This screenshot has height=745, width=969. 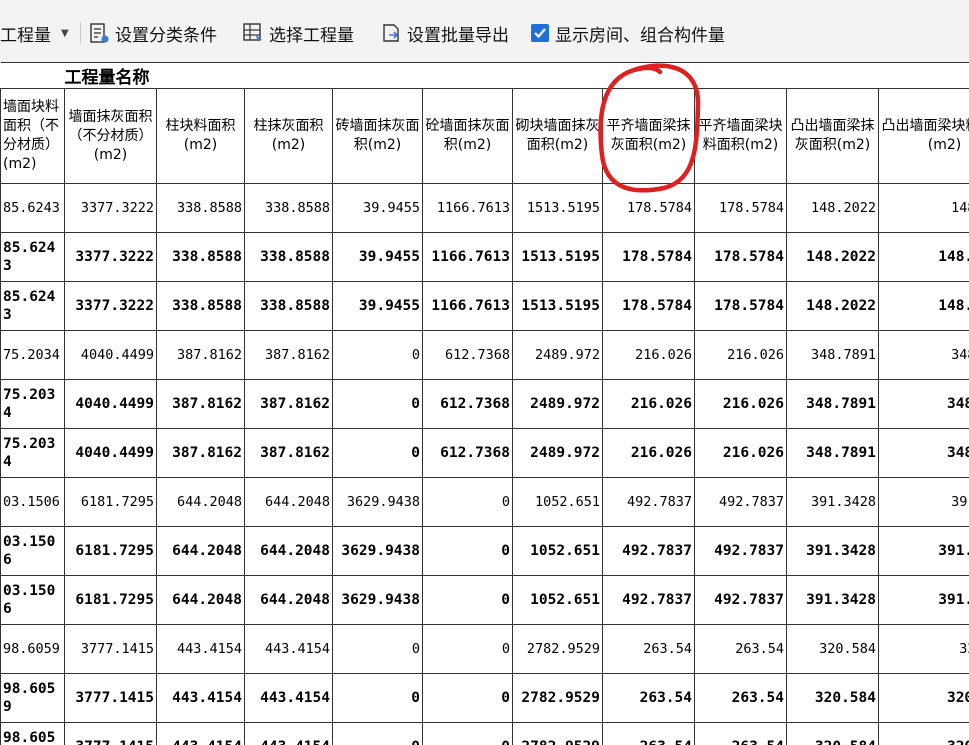 What do you see at coordinates (467, 257) in the screenshot?
I see `table-cell: 1166.7613` at bounding box center [467, 257].